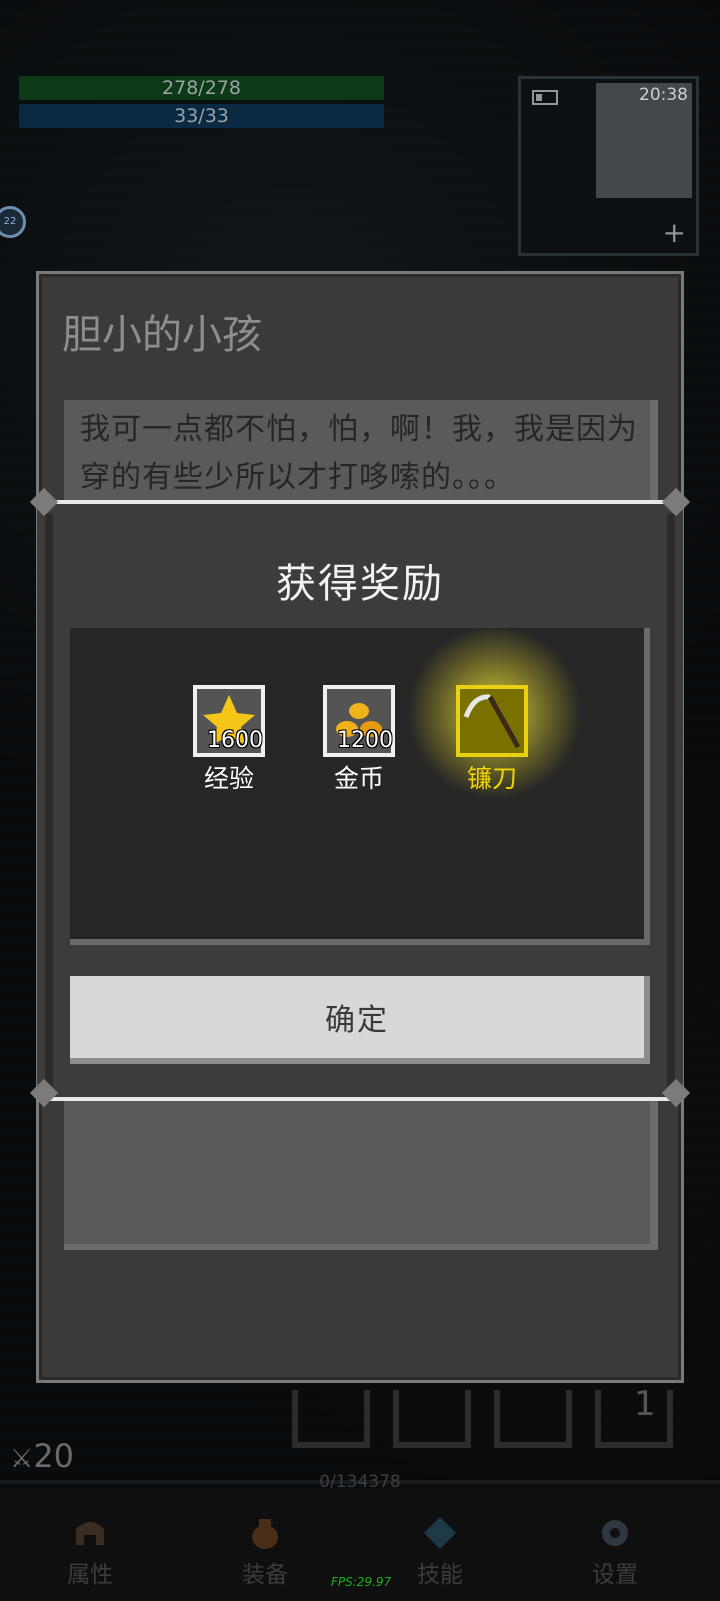 This screenshot has height=1601, width=720. I want to click on nav-settings: 设置, so click(615, 1552).